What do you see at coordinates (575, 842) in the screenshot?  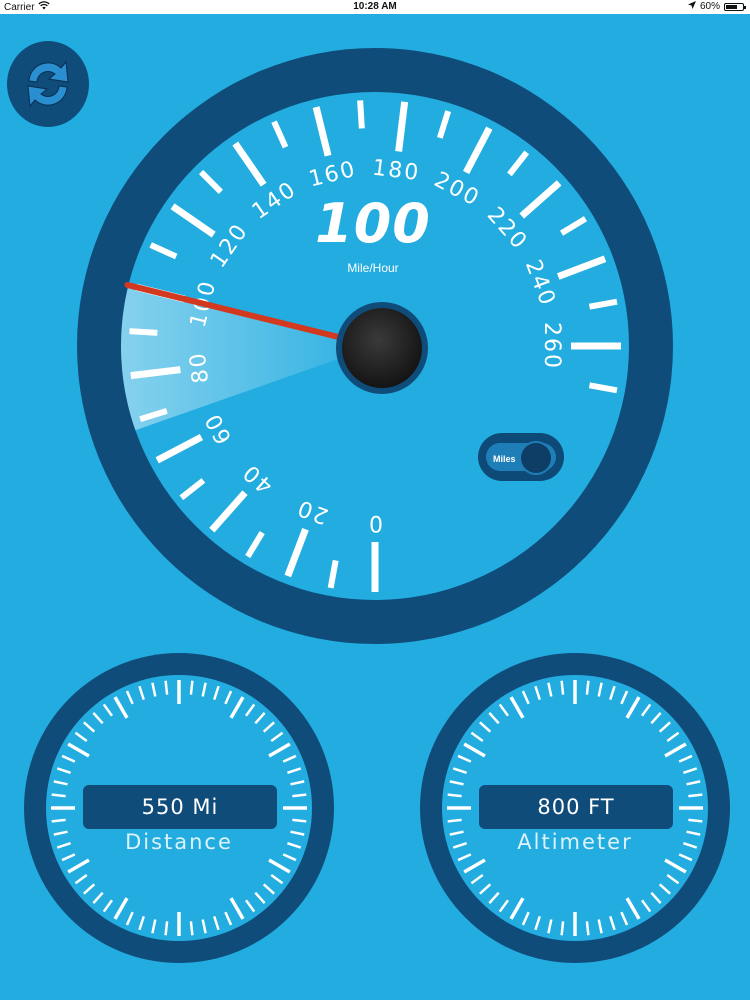 I see `altimeter-label: Altimeter` at bounding box center [575, 842].